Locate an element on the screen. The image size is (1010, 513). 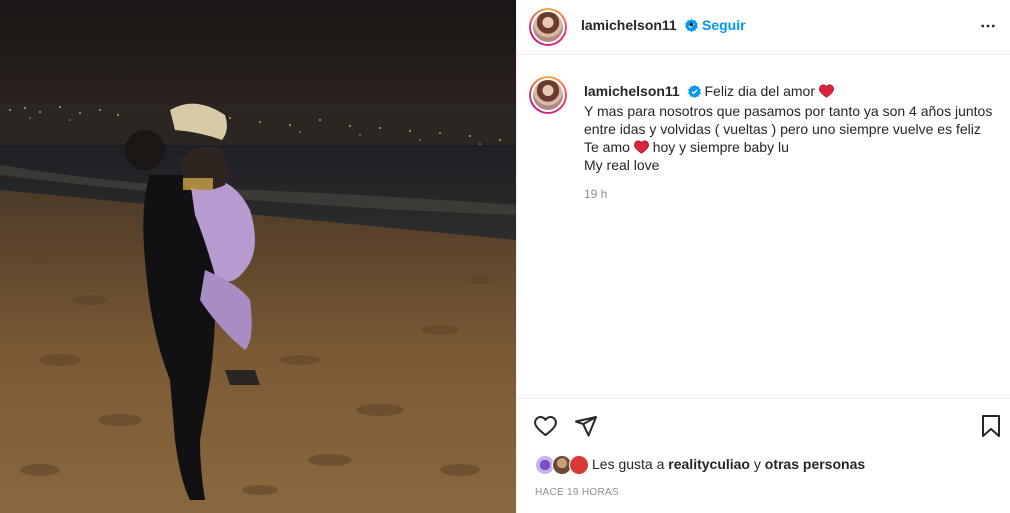
more-options-icon is located at coordinates (988, 28).